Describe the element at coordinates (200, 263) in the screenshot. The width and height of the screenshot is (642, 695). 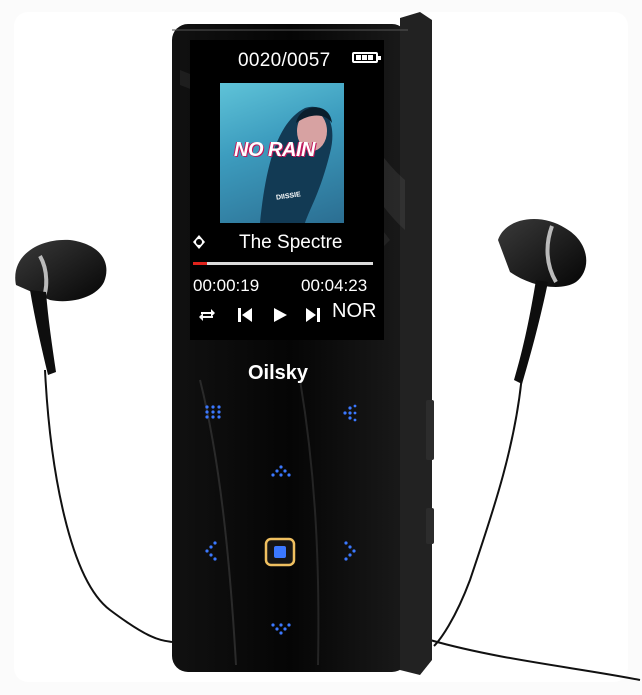
I see `progress-bar-fill` at that location.